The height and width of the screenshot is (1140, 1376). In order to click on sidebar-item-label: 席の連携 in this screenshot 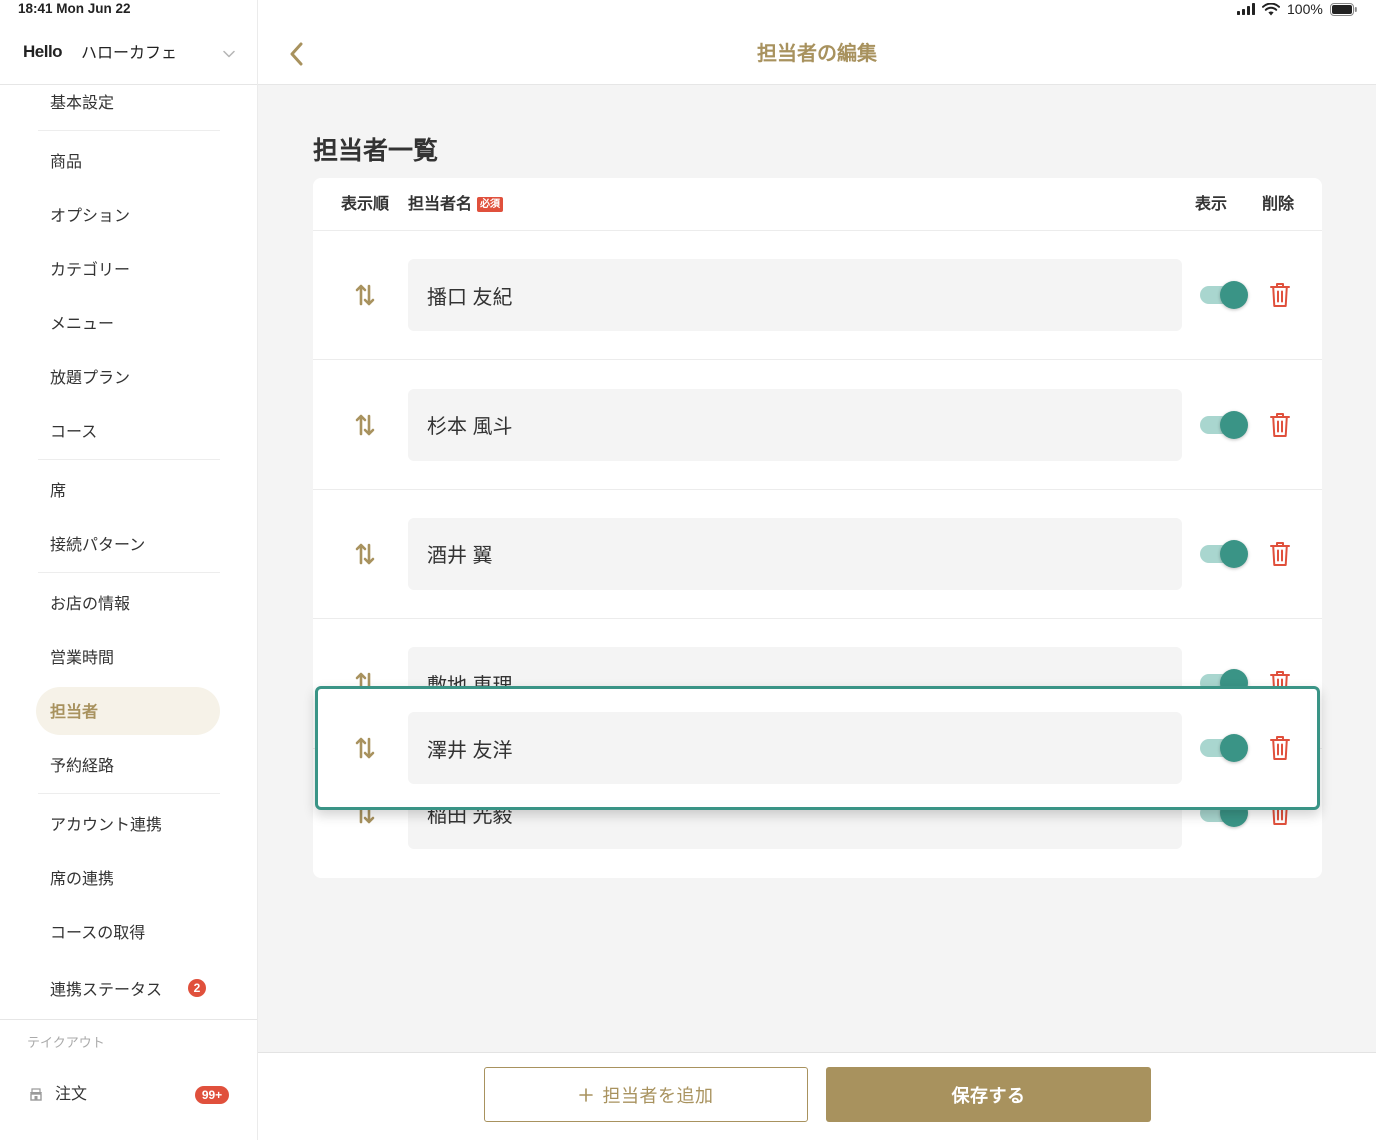, I will do `click(82, 879)`.